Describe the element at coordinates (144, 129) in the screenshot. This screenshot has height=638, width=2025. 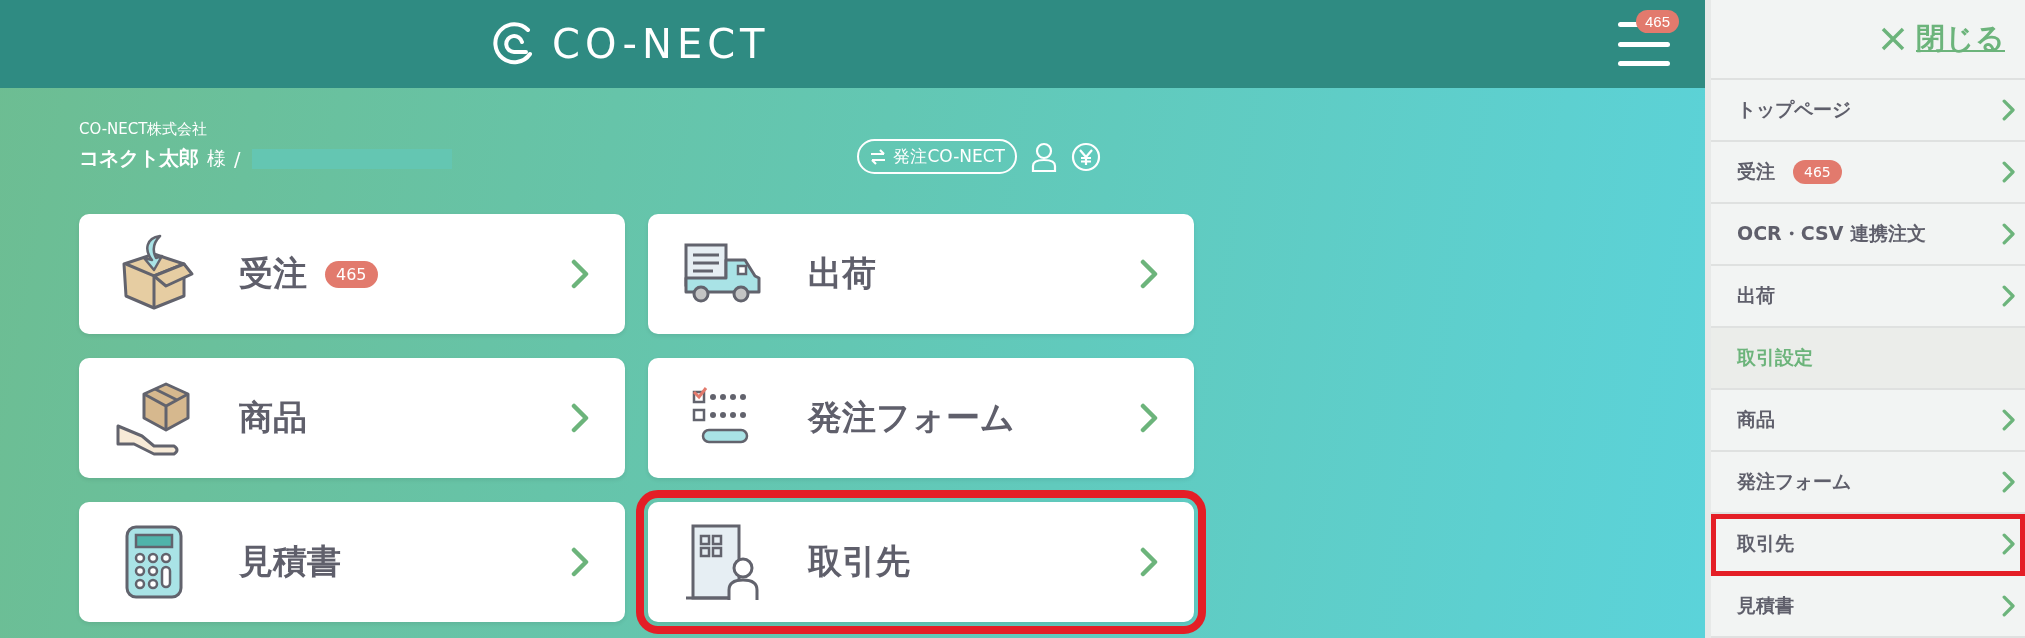
I see `company-name: CO-NECT株式会社` at that location.